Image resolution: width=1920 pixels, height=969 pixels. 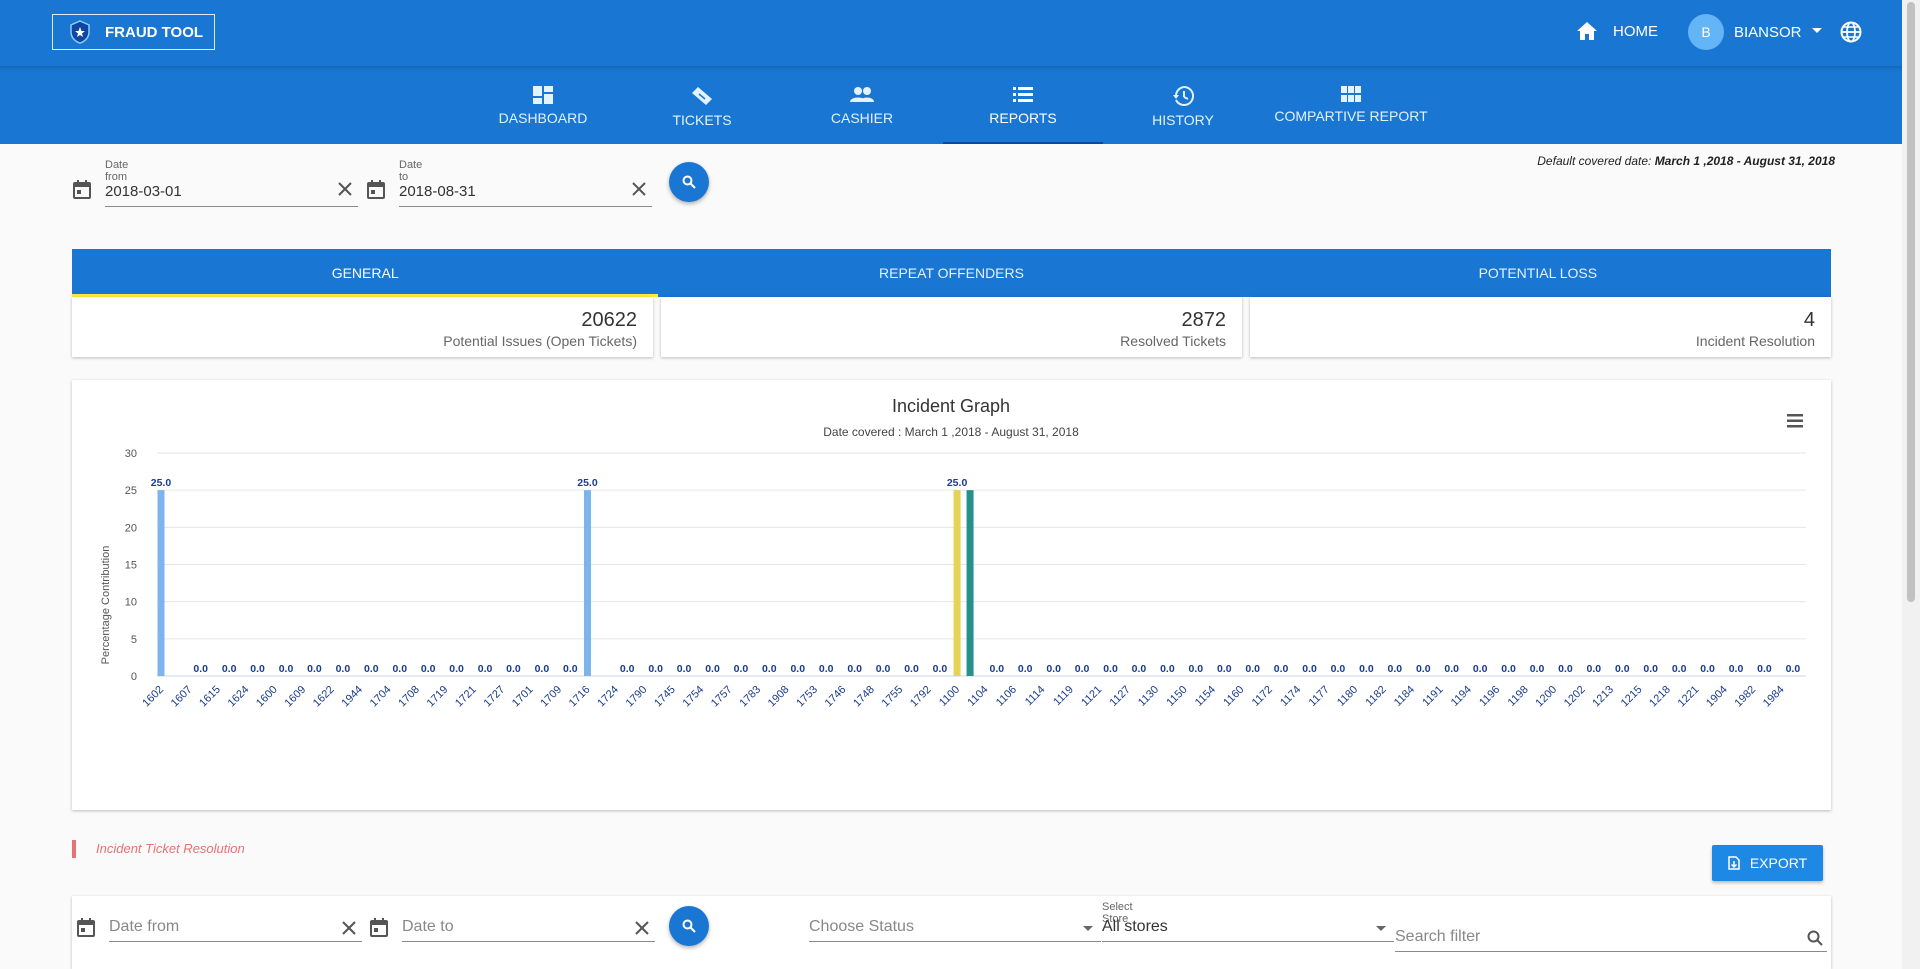 I want to click on x-tick-label: 1757, so click(x=722, y=697).